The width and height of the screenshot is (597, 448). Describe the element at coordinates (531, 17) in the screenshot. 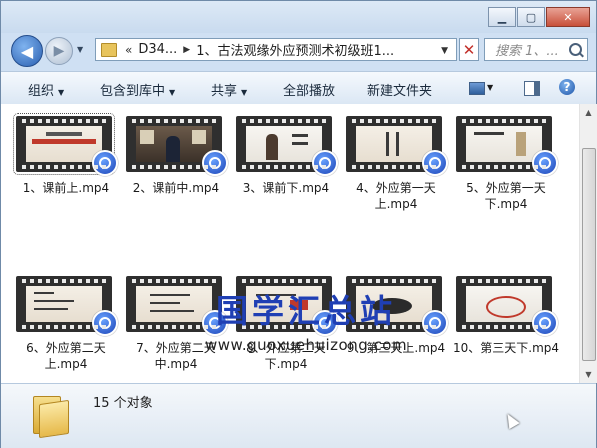

I see `maximize-button: ▢` at that location.